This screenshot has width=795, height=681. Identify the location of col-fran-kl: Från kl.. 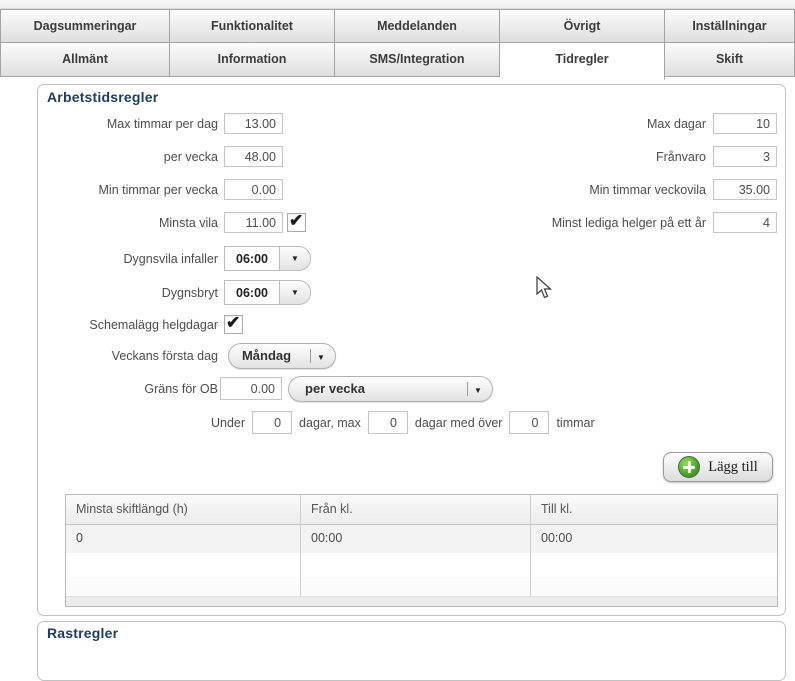
(416, 510).